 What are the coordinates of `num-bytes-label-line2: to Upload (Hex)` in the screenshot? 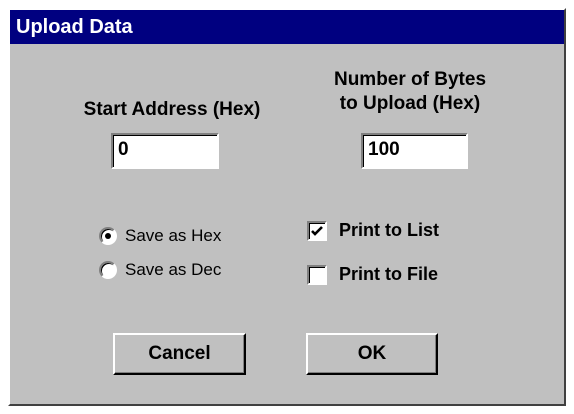 It's located at (410, 103).